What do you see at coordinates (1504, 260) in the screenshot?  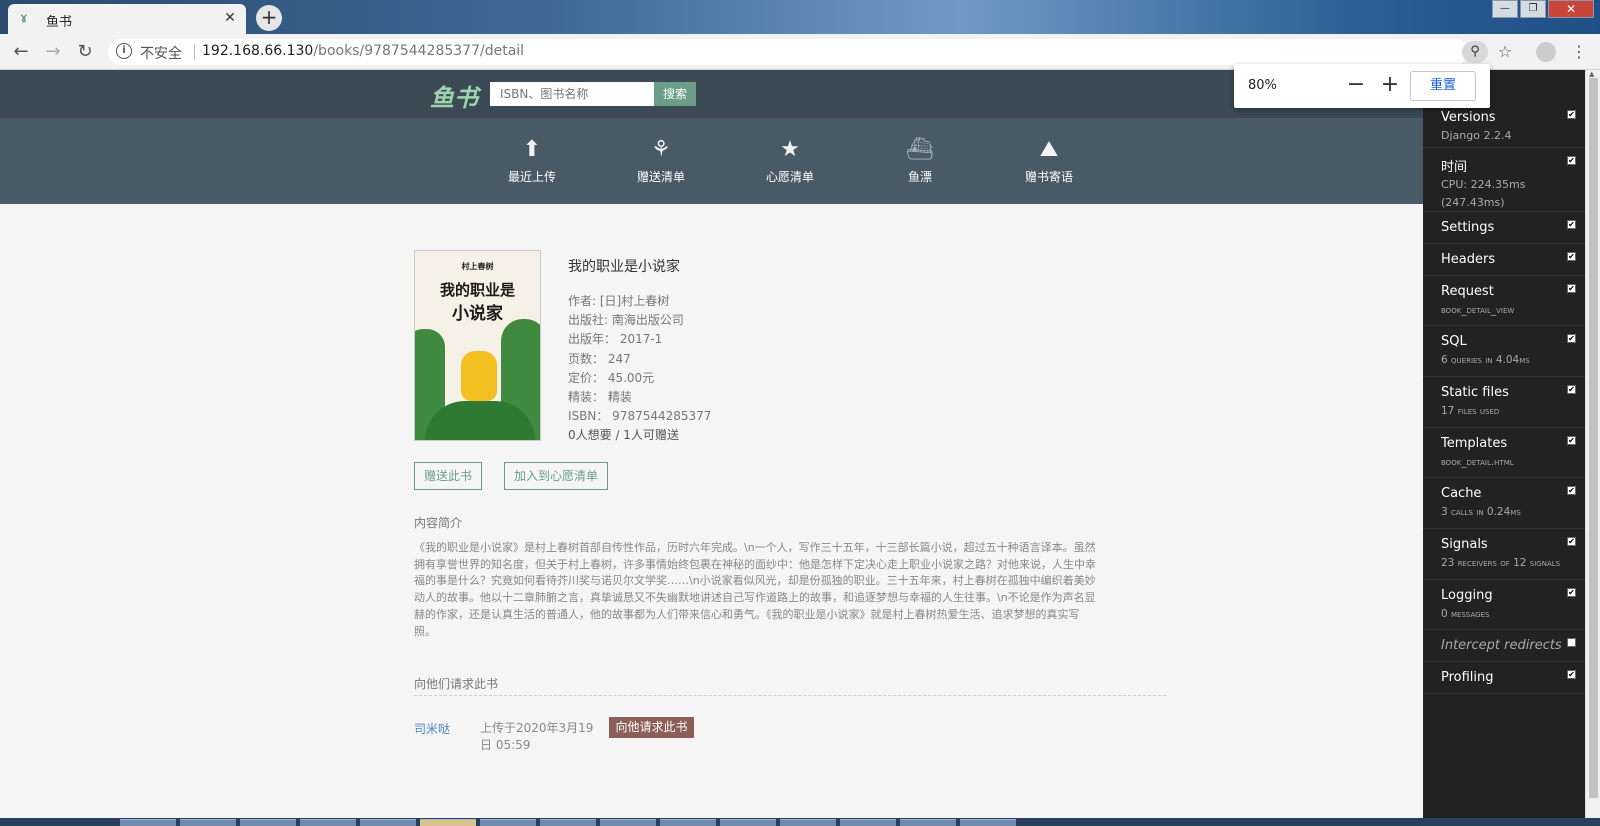 I see `djdt-panel-headers: Headers ✔` at bounding box center [1504, 260].